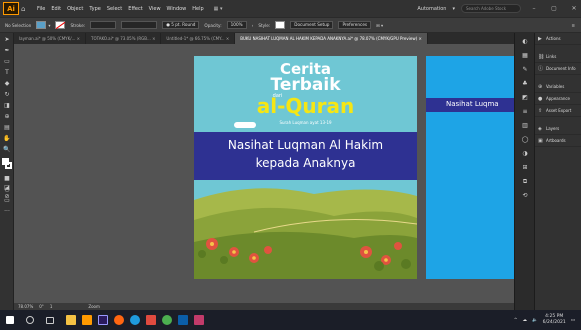 This screenshot has width=581, height=330. What do you see at coordinates (525, 320) in the screenshot?
I see `network-icon: ☁` at bounding box center [525, 320].